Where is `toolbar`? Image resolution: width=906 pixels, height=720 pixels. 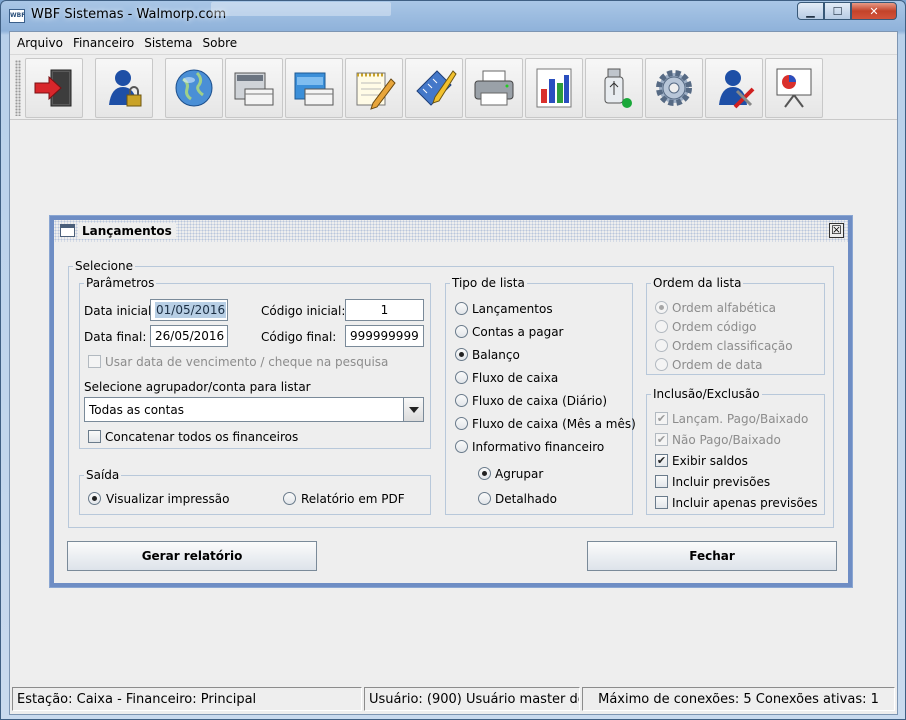
toolbar is located at coordinates (453, 87).